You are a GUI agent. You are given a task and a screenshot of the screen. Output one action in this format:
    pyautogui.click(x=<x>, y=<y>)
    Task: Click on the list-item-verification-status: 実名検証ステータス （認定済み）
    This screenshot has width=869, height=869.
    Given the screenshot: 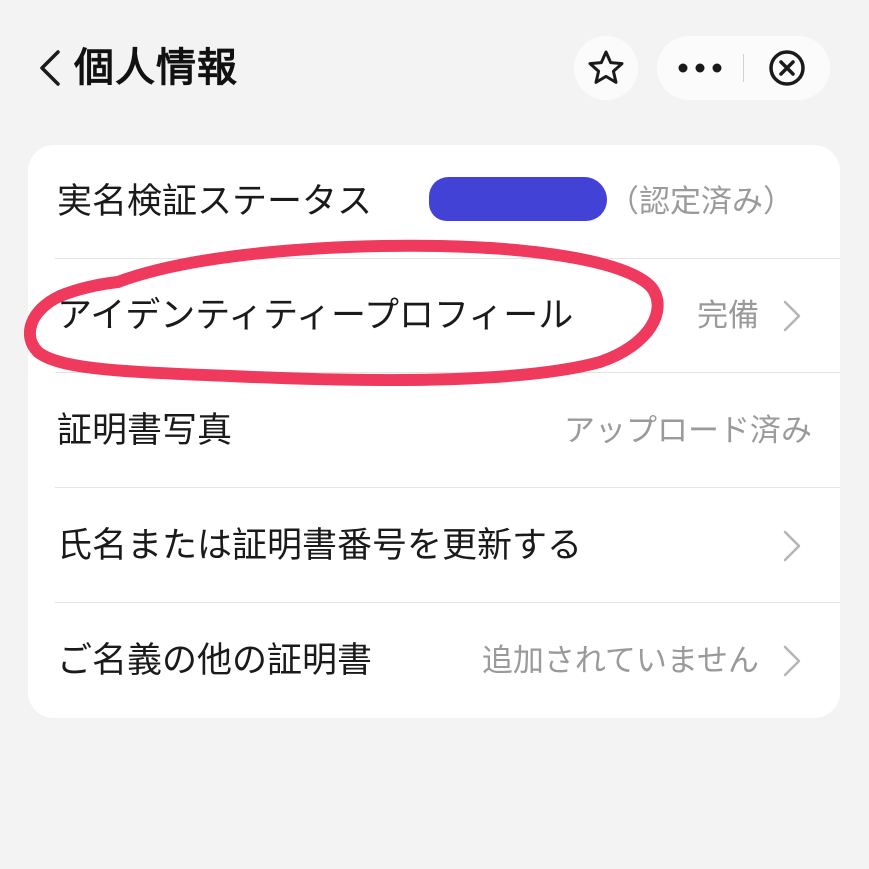 What is the action you would take?
    pyautogui.click(x=434, y=202)
    